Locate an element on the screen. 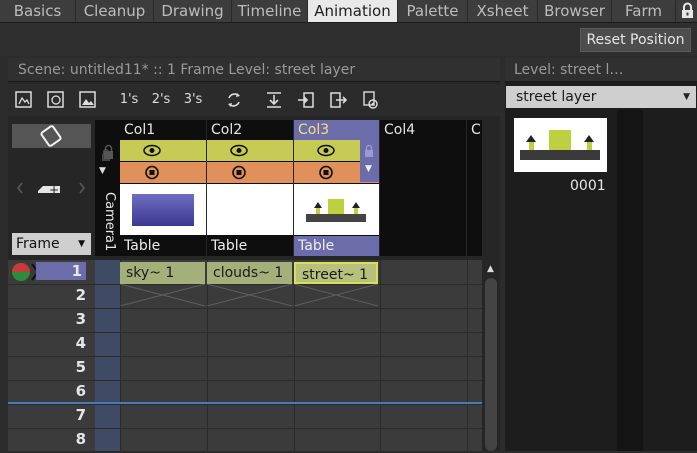  column-header-col1: Col1 Table is located at coordinates (163, 188).